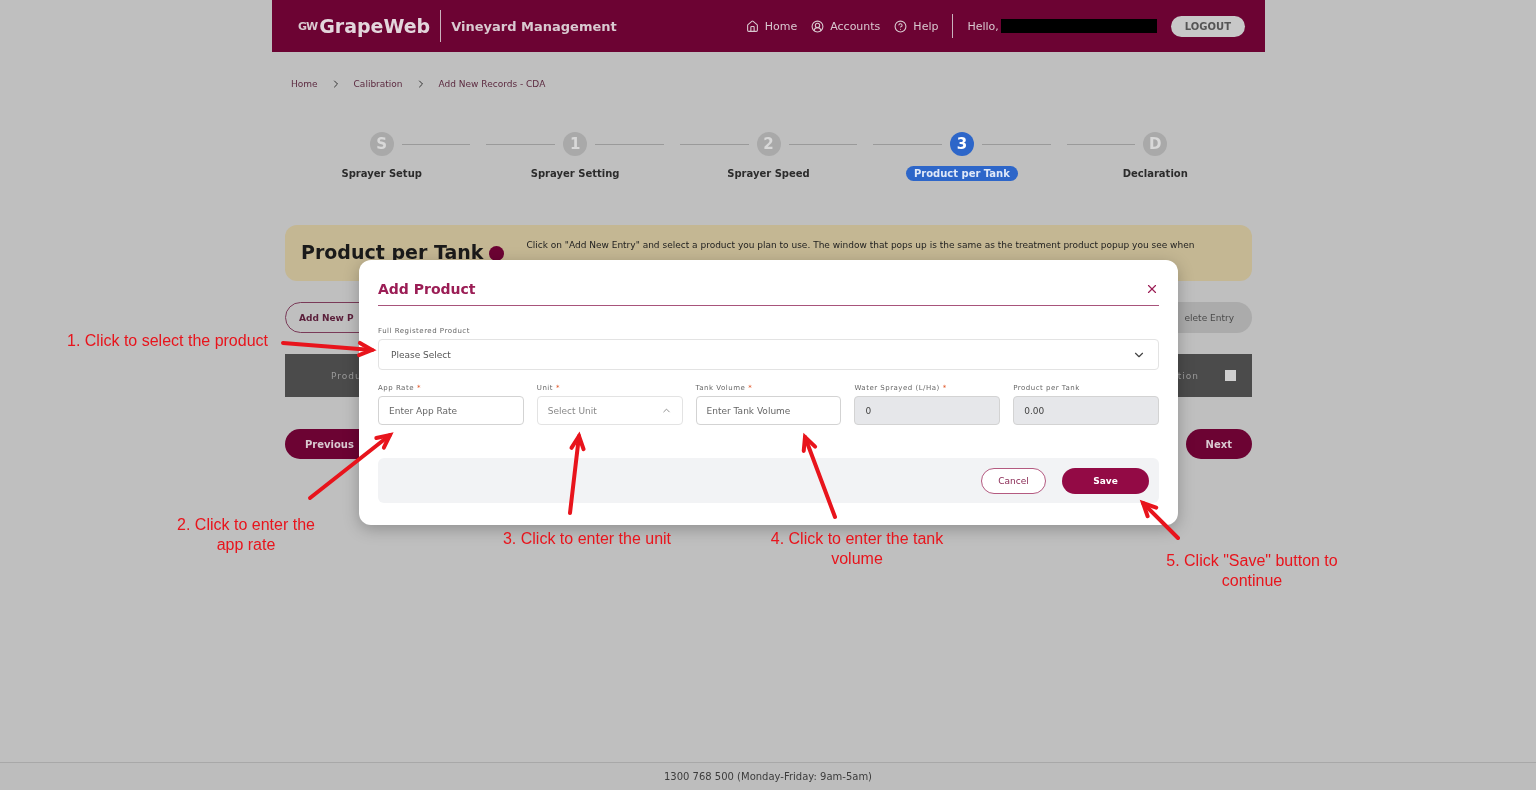 Image resolution: width=1536 pixels, height=790 pixels. Describe the element at coordinates (1152, 289) in the screenshot. I see `close-icon` at that location.